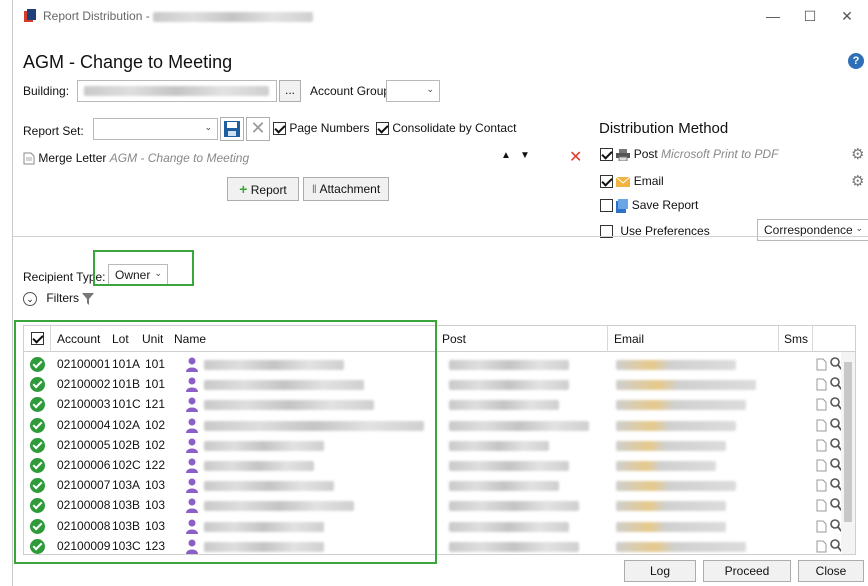 Image resolution: width=868 pixels, height=586 pixels. Describe the element at coordinates (848, 442) in the screenshot. I see `scrollbar-thumb` at that location.